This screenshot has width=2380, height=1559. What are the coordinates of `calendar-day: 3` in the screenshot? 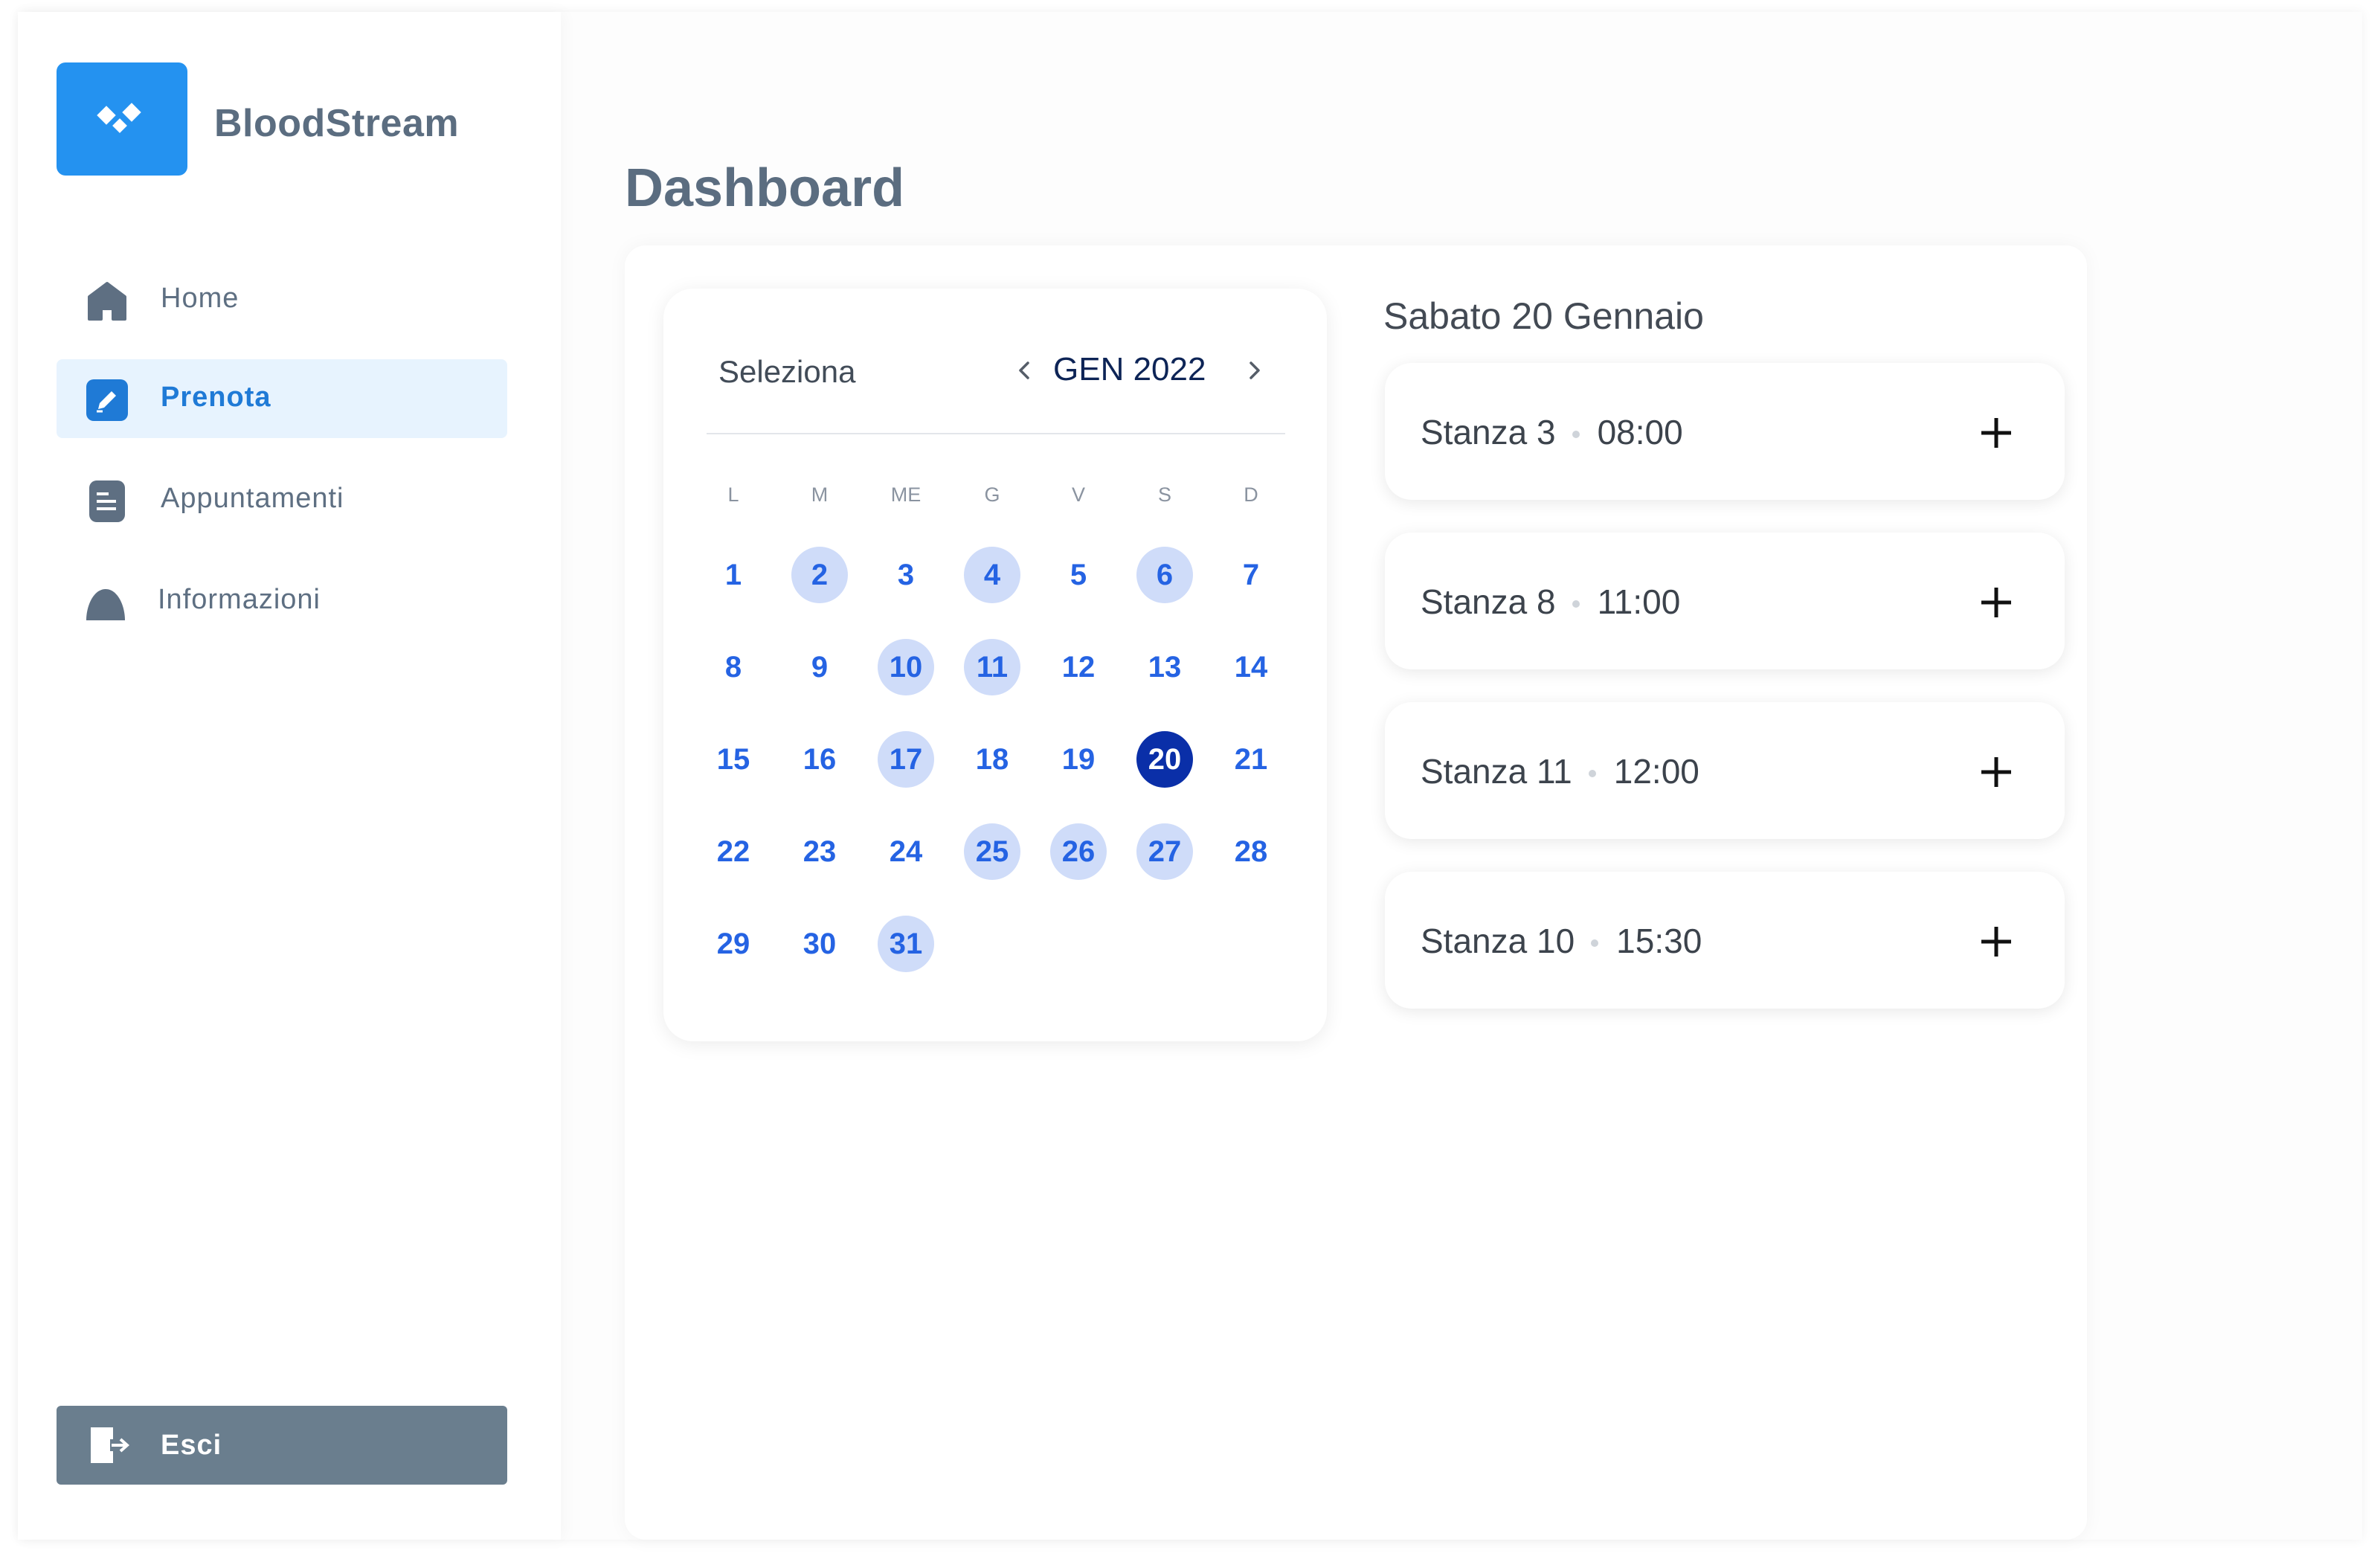 It's located at (906, 575).